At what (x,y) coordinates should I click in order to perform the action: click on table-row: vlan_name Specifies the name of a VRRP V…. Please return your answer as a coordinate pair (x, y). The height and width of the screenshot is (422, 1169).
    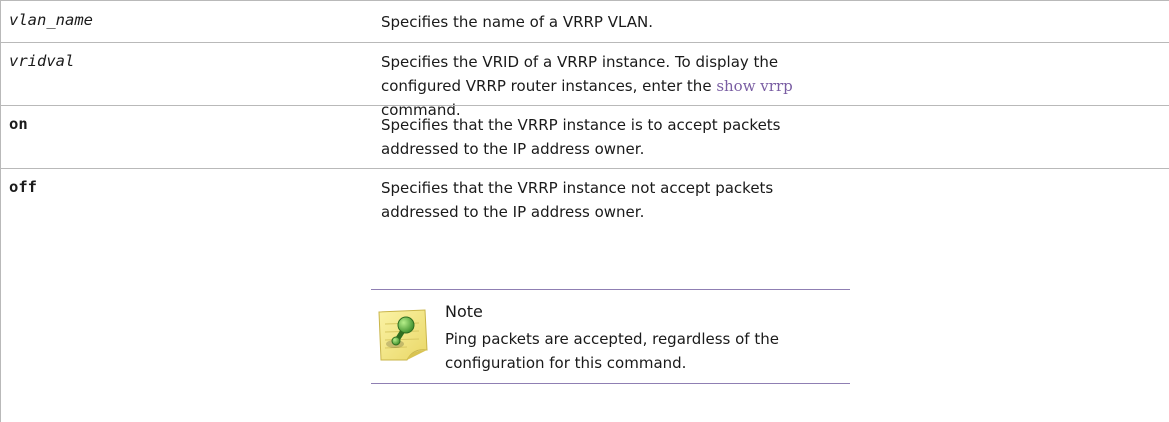
    Looking at the image, I should click on (584, 21).